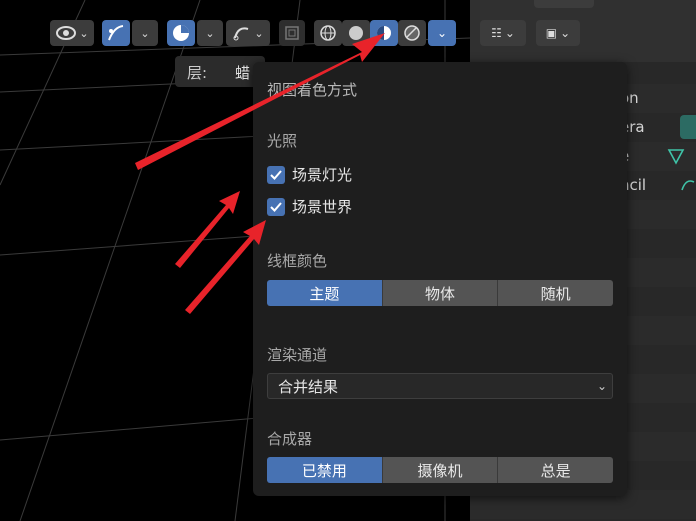 The image size is (696, 521). Describe the element at coordinates (308, 386) in the screenshot. I see `render-pass-value: 合并结果` at that location.